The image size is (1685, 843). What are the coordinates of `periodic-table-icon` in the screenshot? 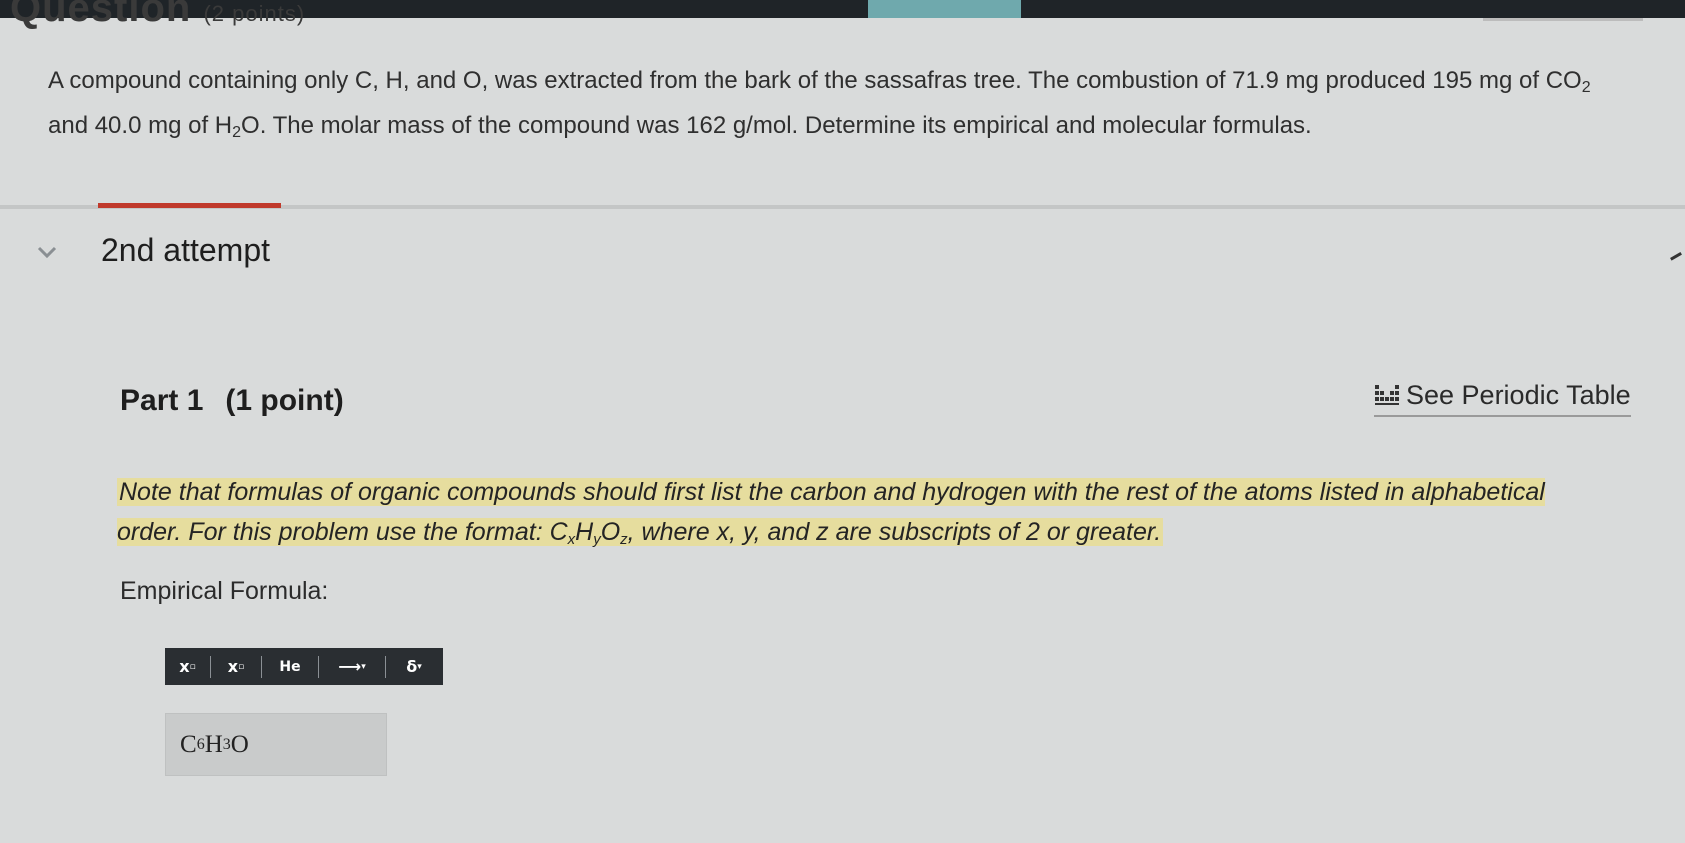 It's located at (1387, 395).